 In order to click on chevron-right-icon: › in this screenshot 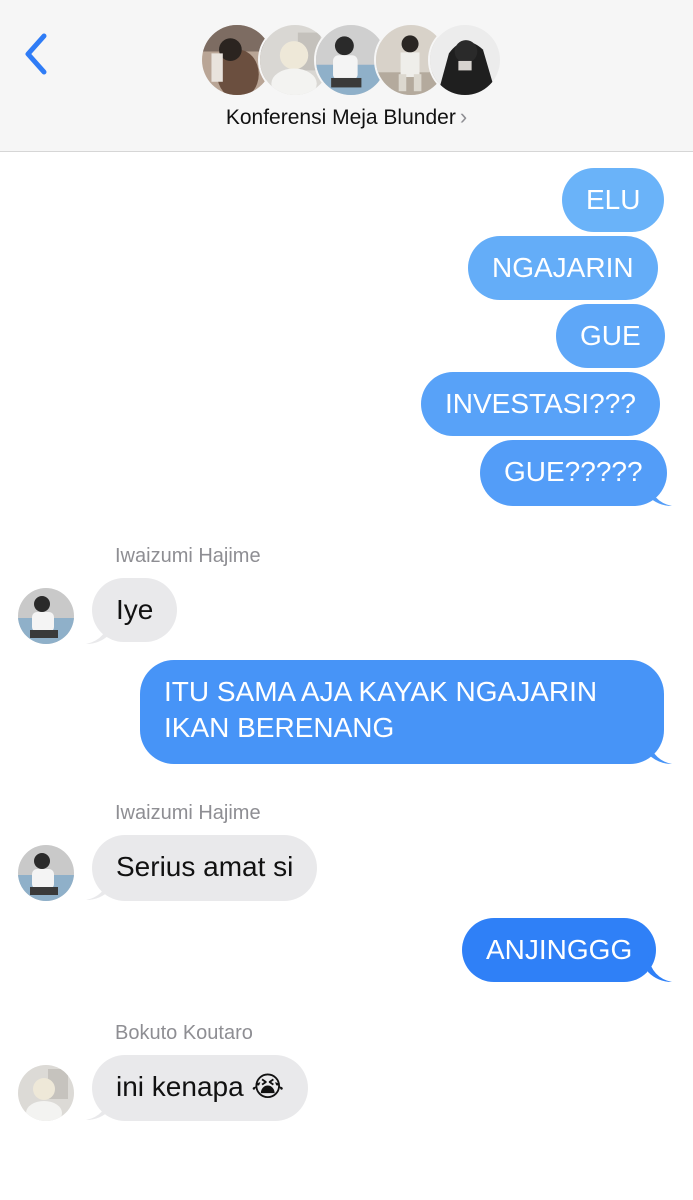, I will do `click(463, 116)`.